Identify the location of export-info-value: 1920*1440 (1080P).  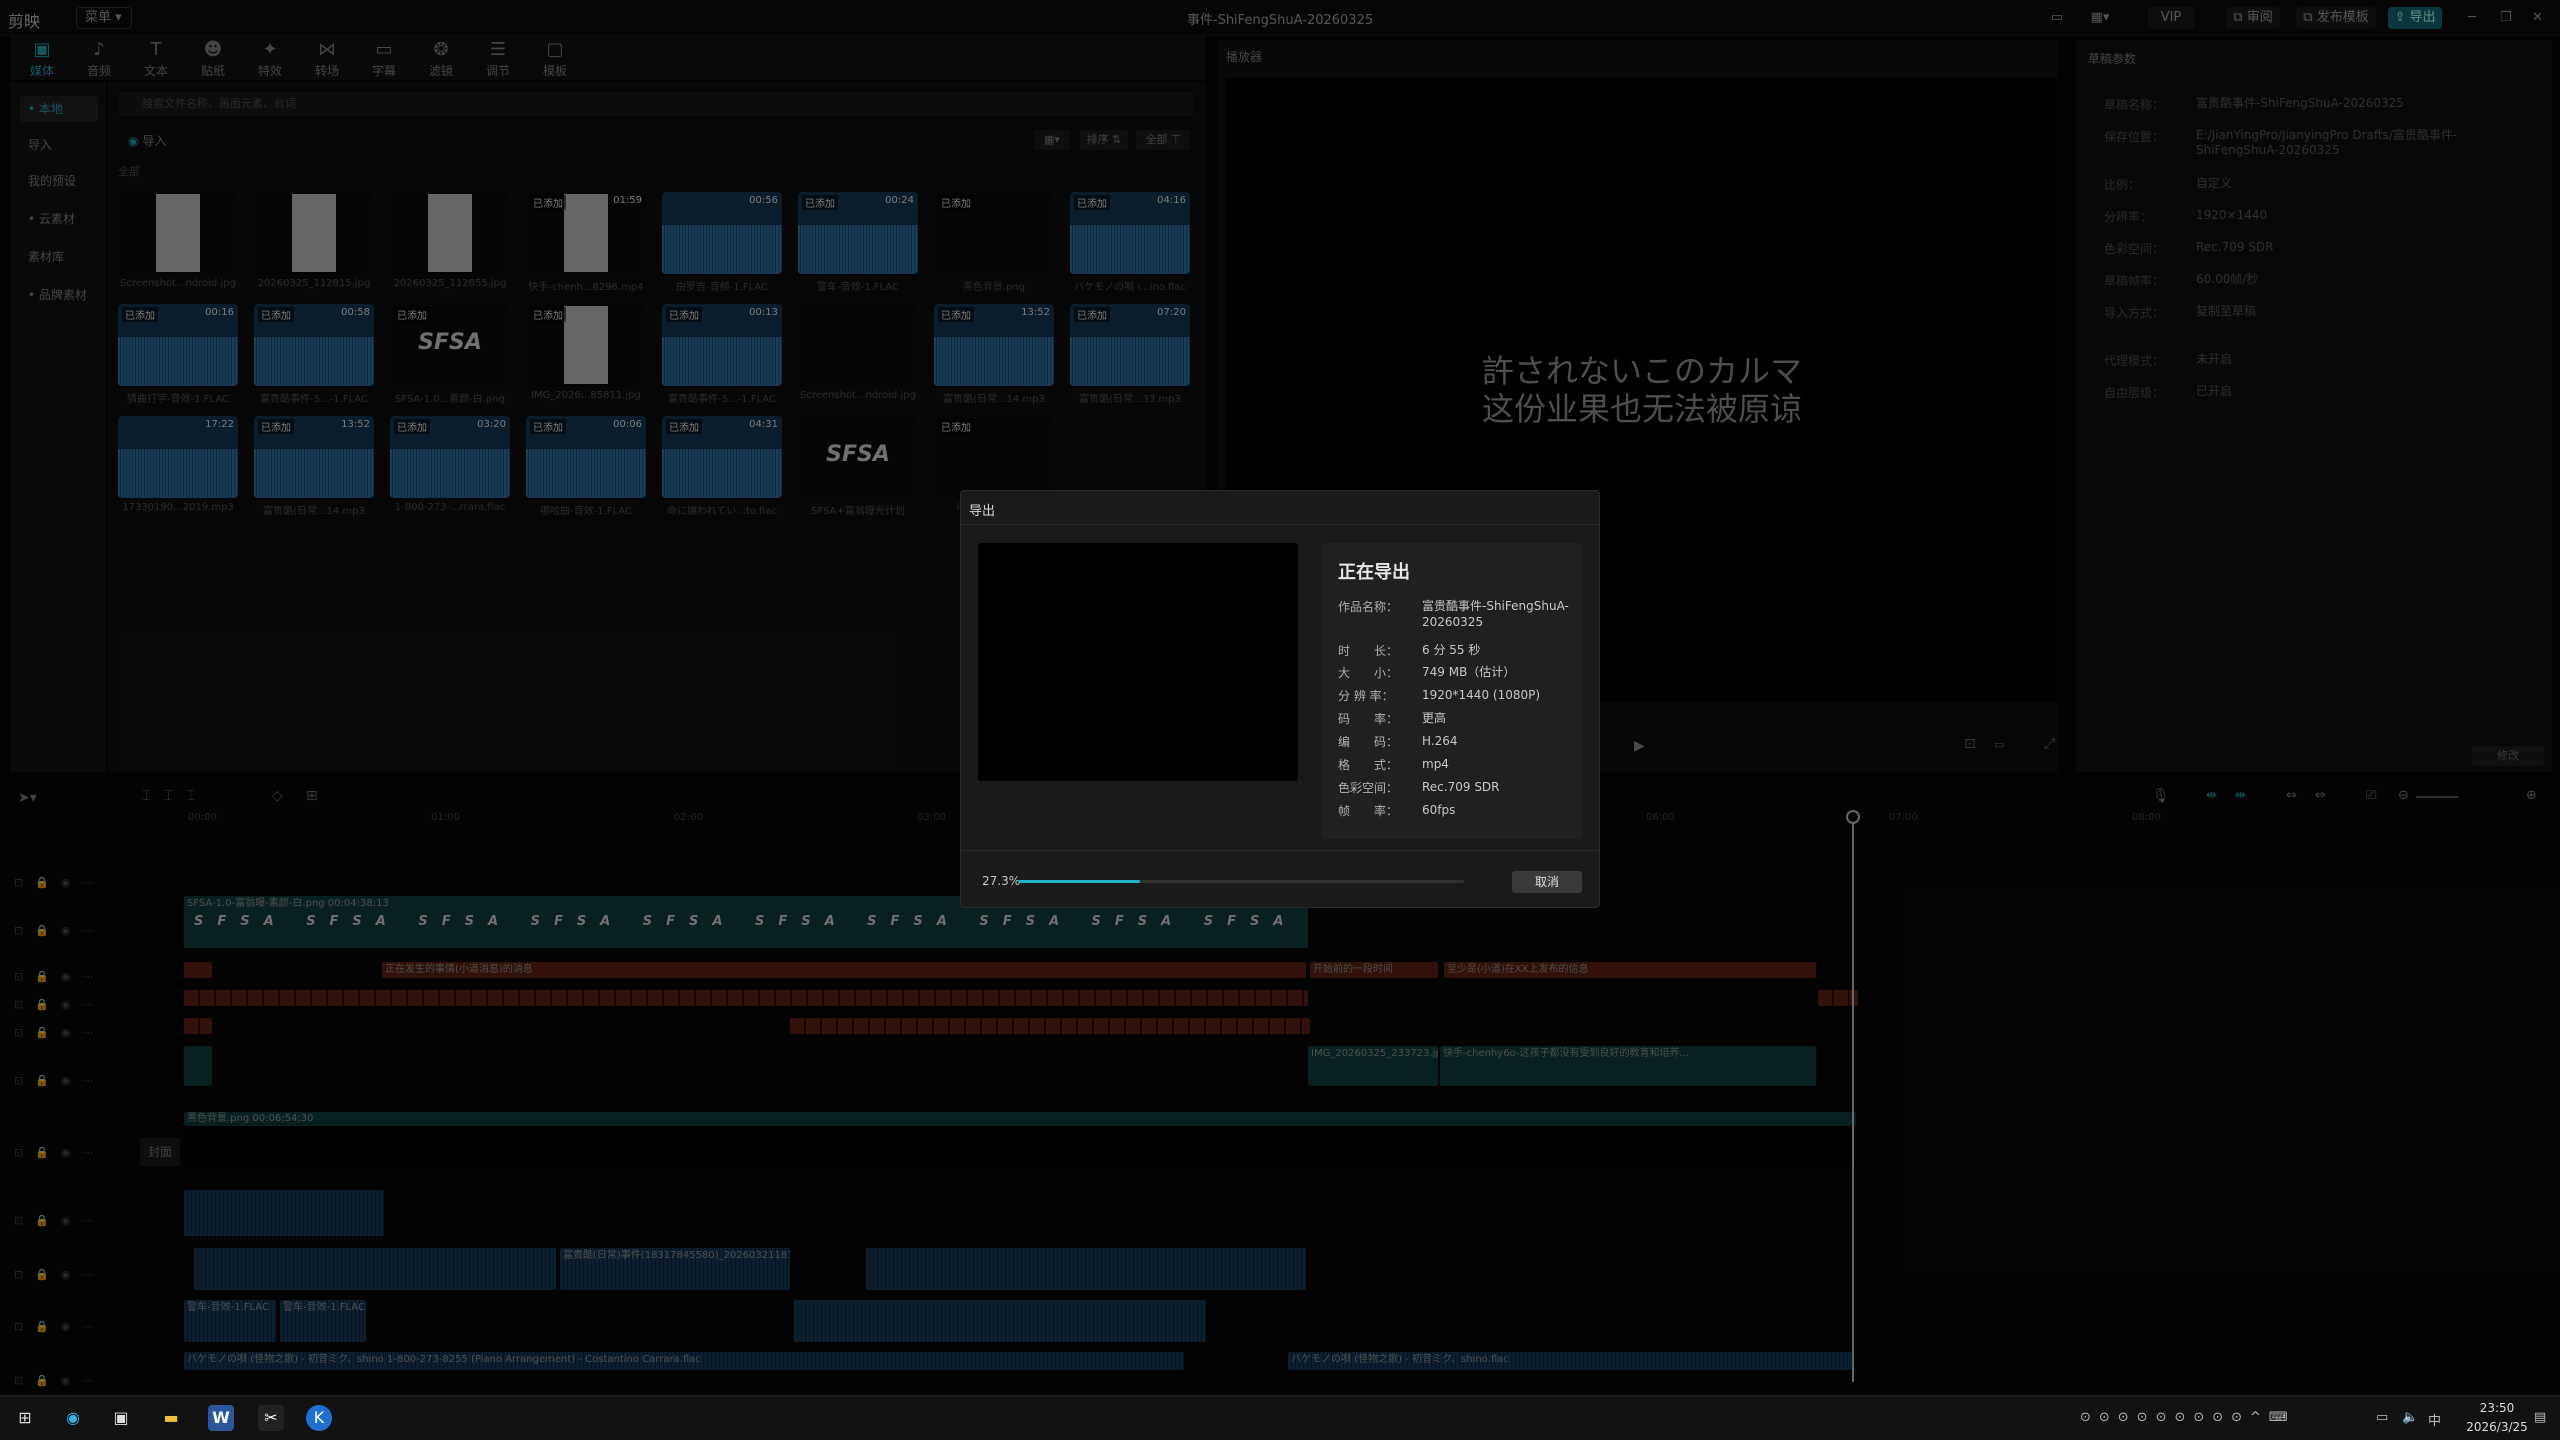
(1481, 695).